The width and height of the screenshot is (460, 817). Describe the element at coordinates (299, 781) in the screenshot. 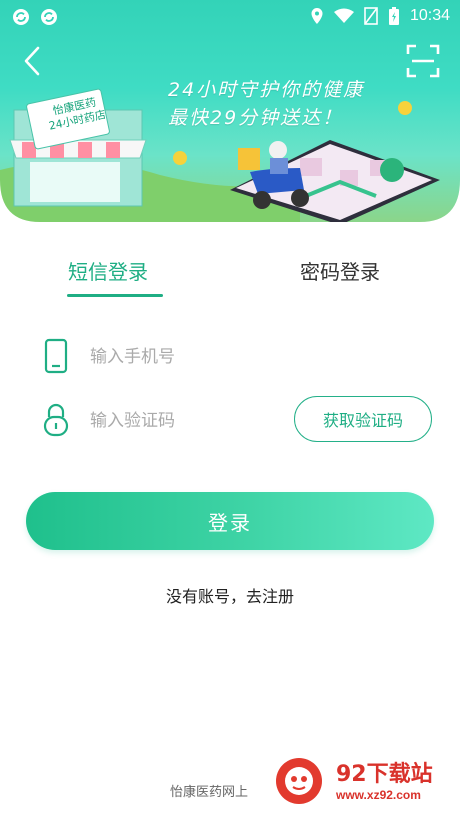

I see `watermark-logo-icon` at that location.